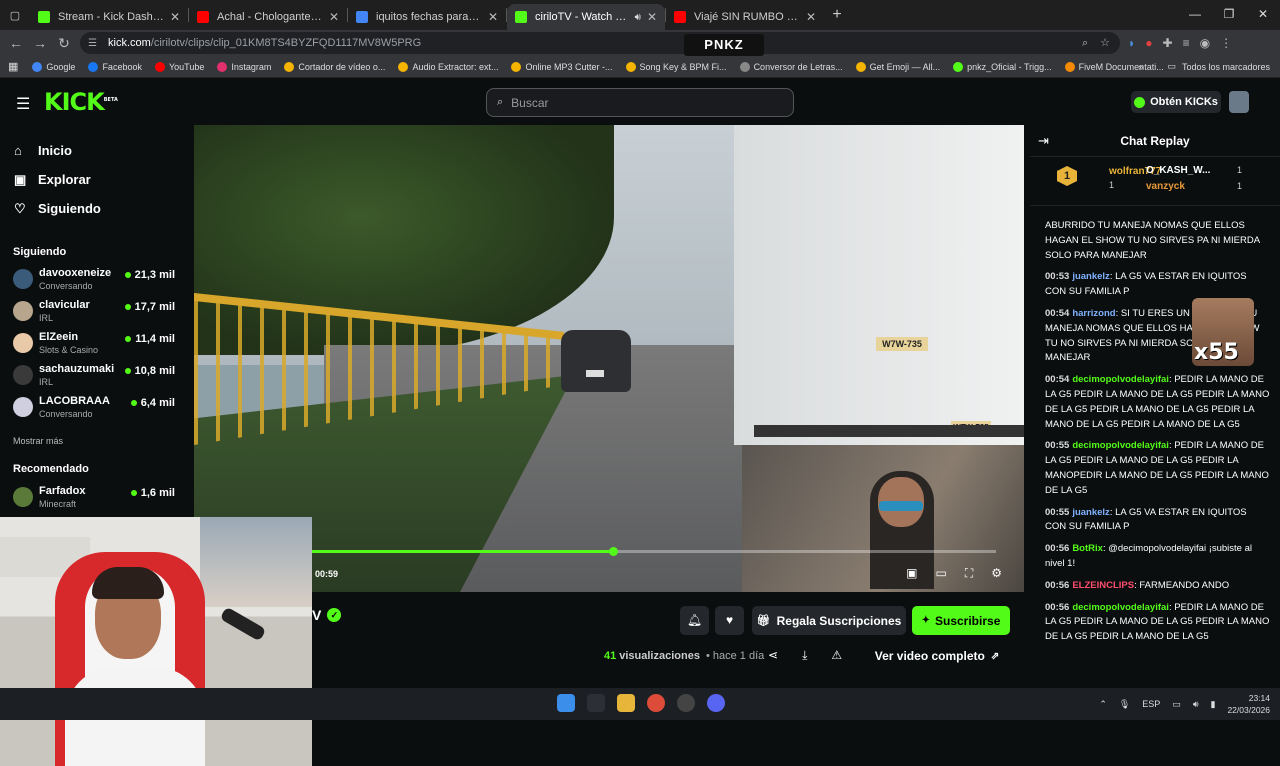  Describe the element at coordinates (115, 66) in the screenshot. I see `bookmark-item: Facebook` at that location.